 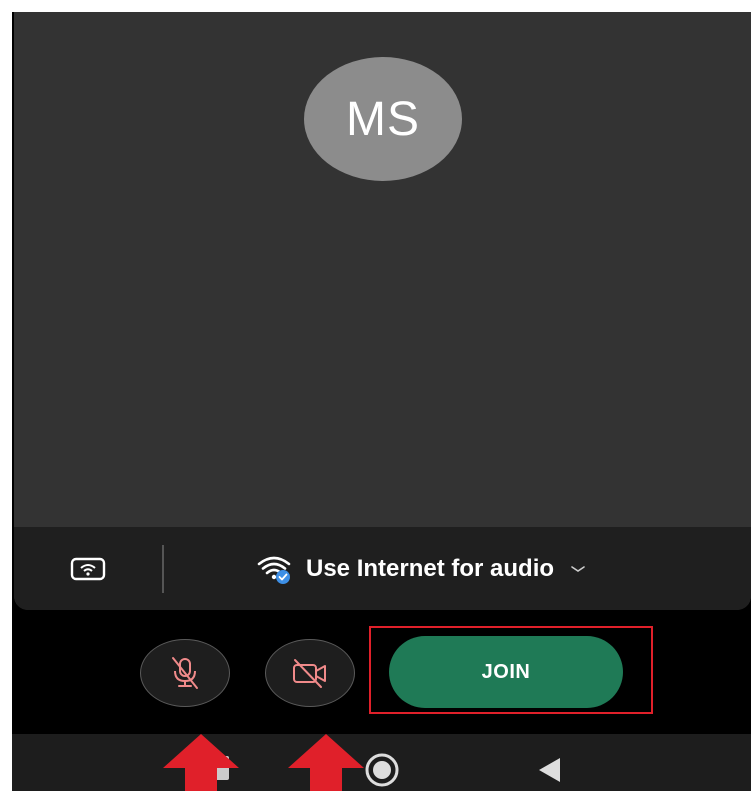 I want to click on chevron-down-icon, so click(x=578, y=569).